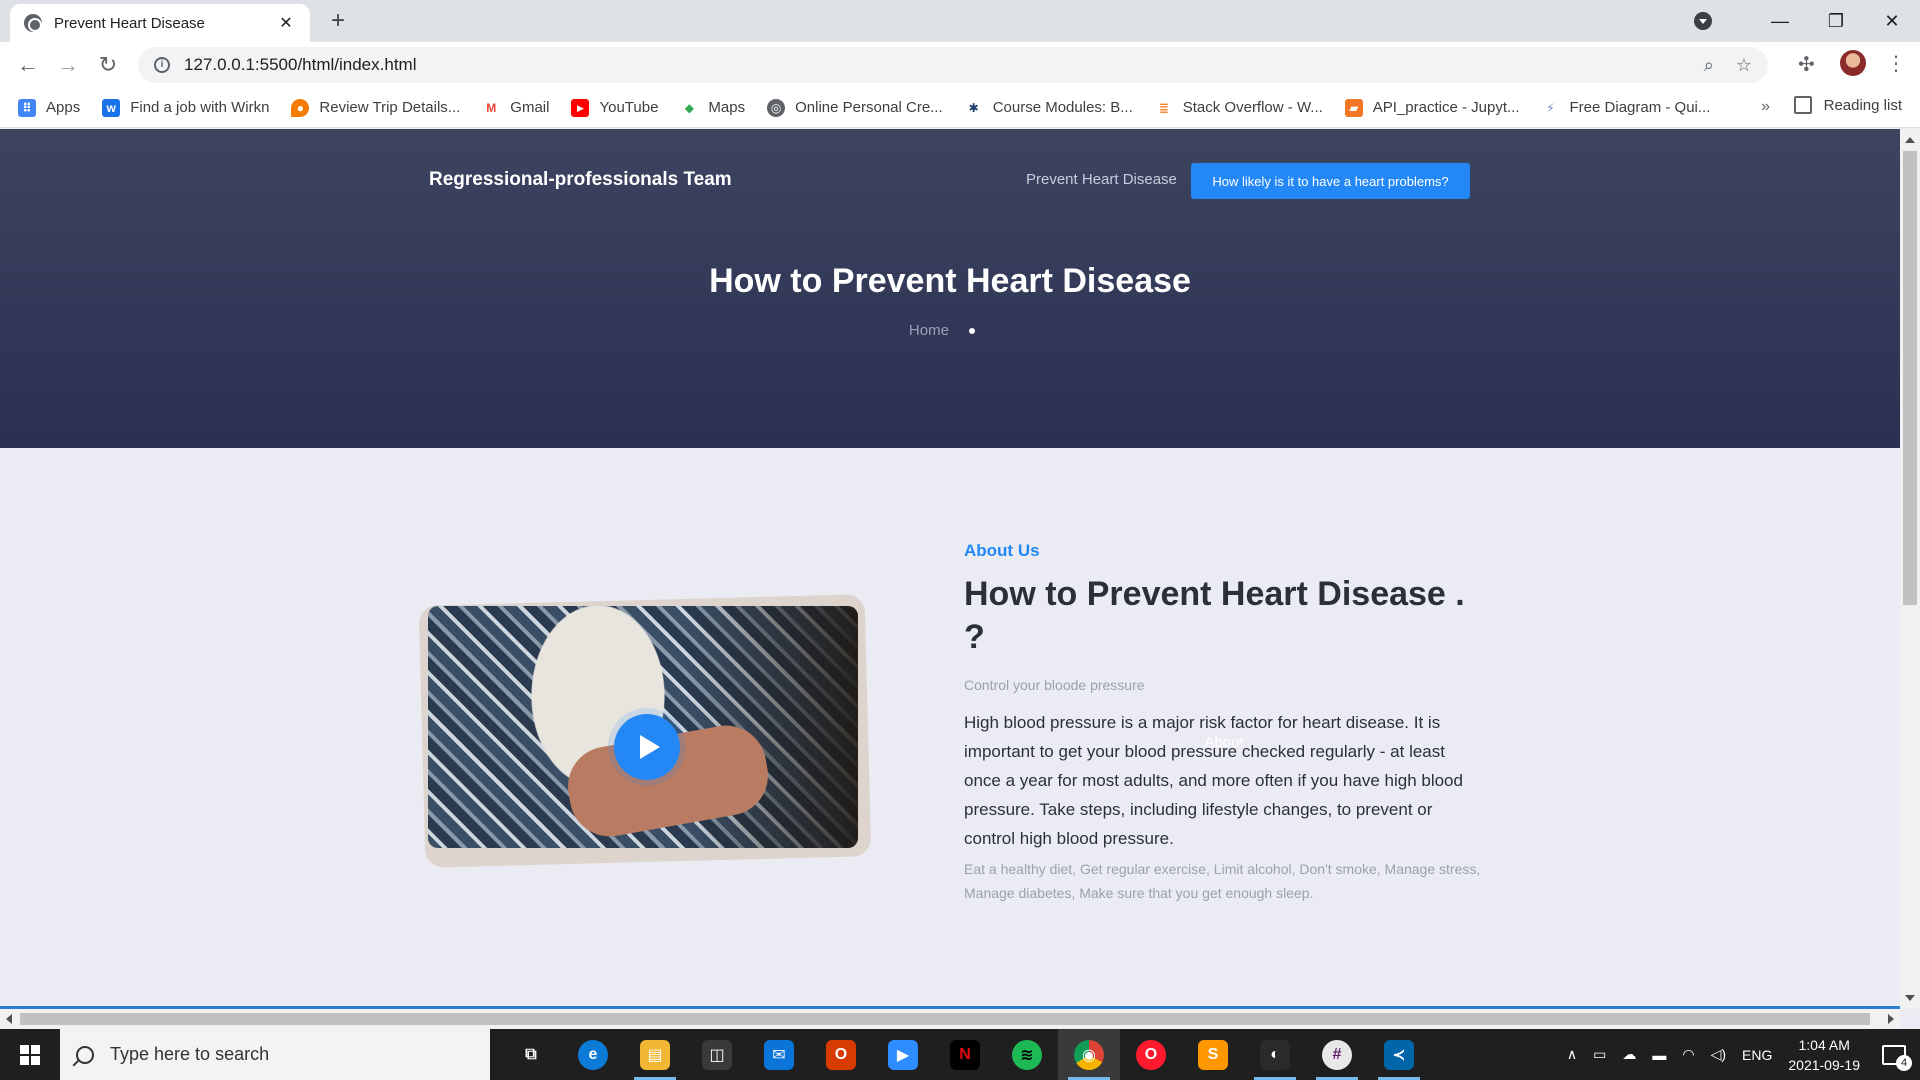  Describe the element at coordinates (1836, 21) in the screenshot. I see `restore-button: ❐` at that location.